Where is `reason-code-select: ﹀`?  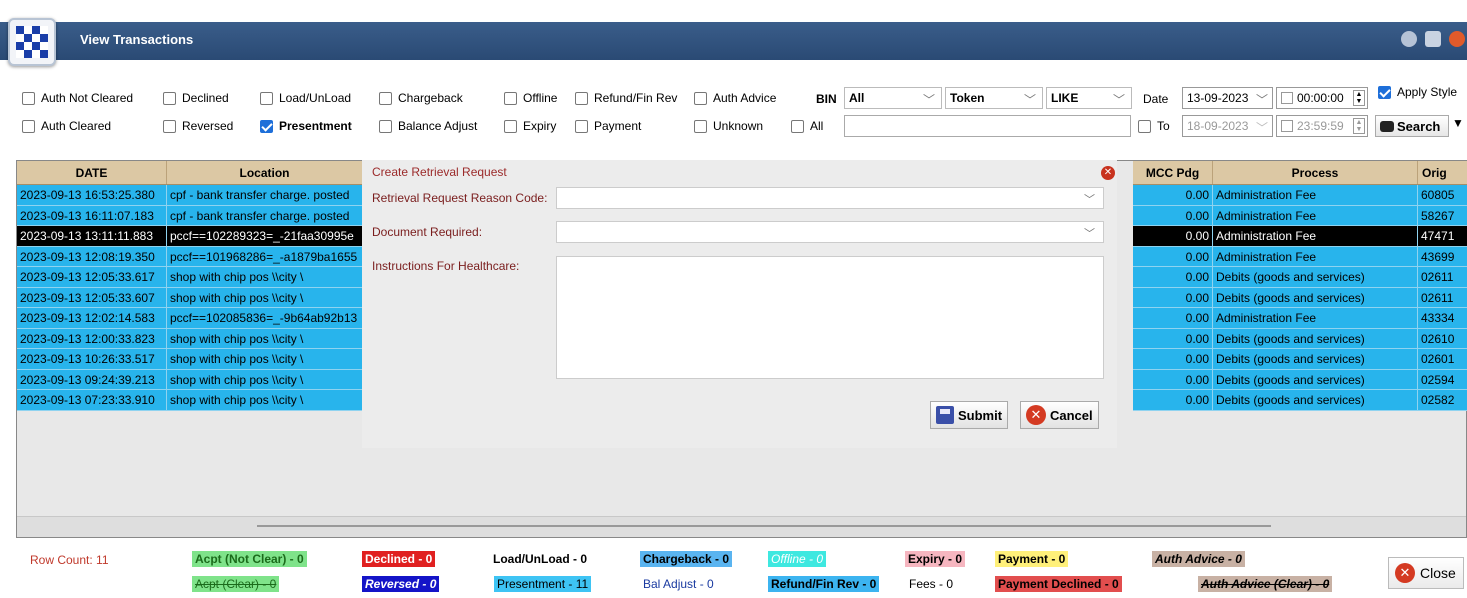
reason-code-select: ﹀ is located at coordinates (830, 198).